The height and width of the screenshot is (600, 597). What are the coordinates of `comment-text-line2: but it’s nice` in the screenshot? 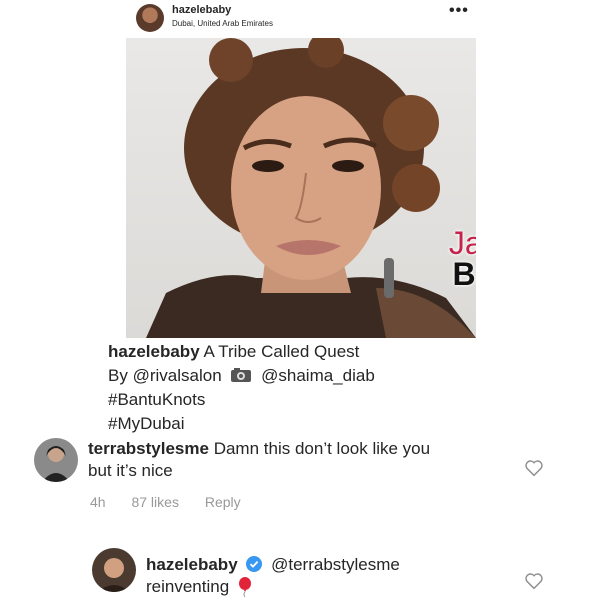 It's located at (130, 470).